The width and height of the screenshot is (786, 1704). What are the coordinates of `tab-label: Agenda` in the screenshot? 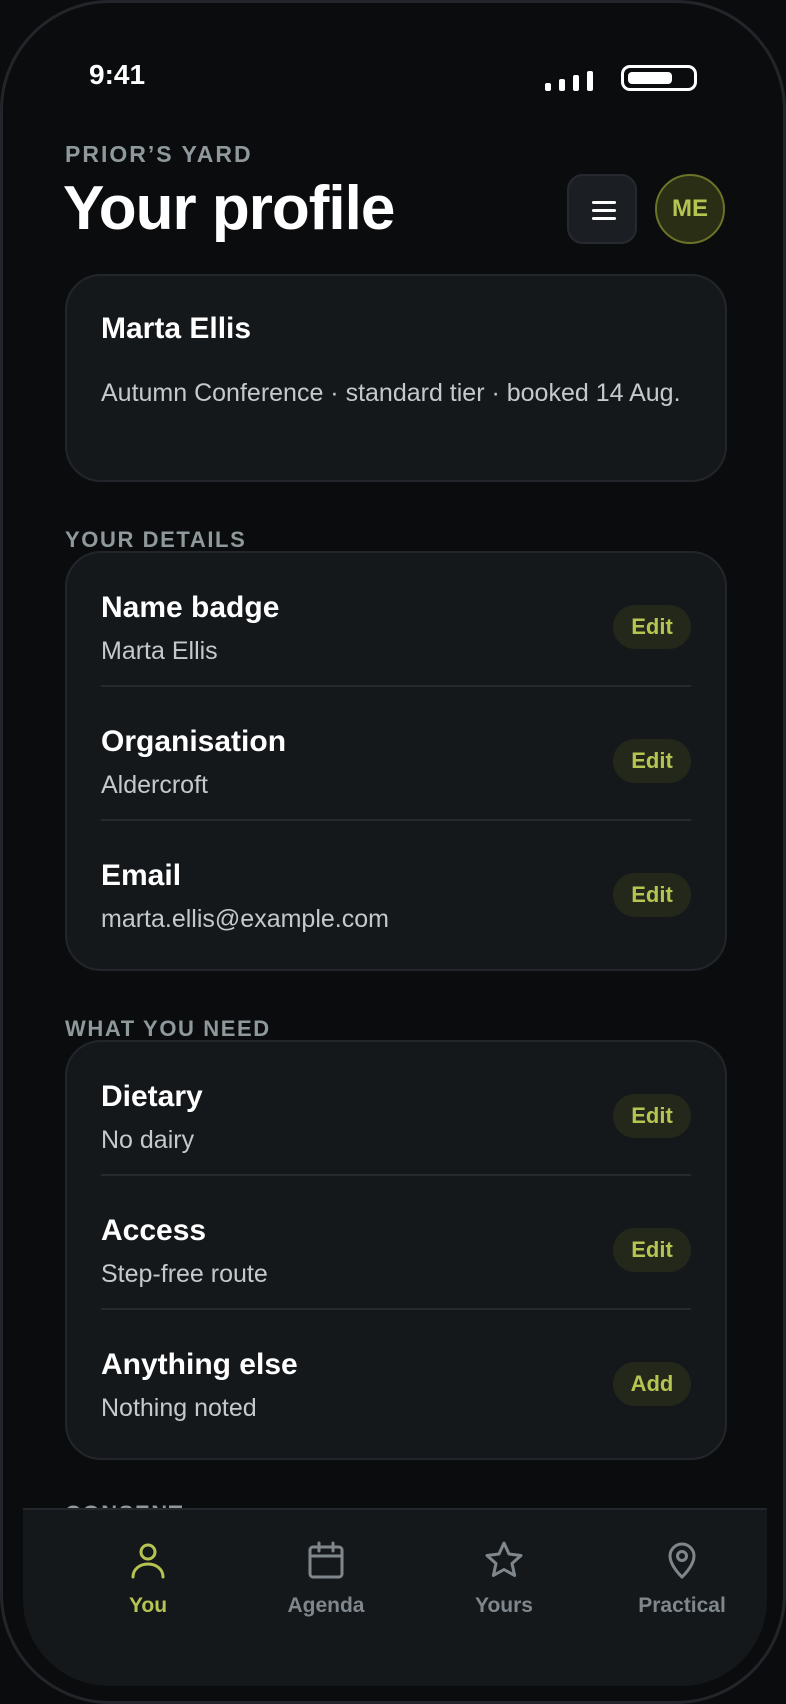 It's located at (326, 1605).